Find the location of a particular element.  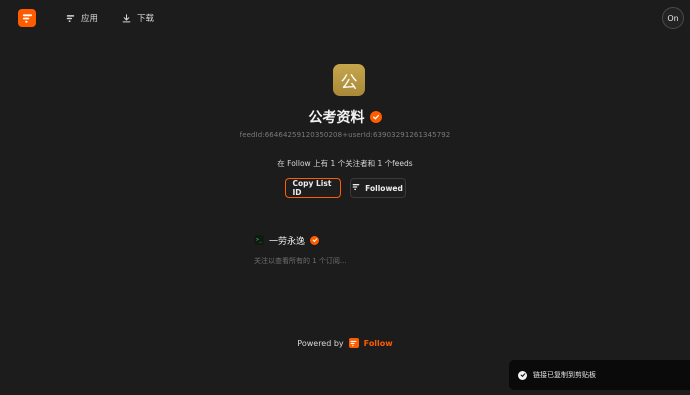

nav-download: 下载 is located at coordinates (138, 18).